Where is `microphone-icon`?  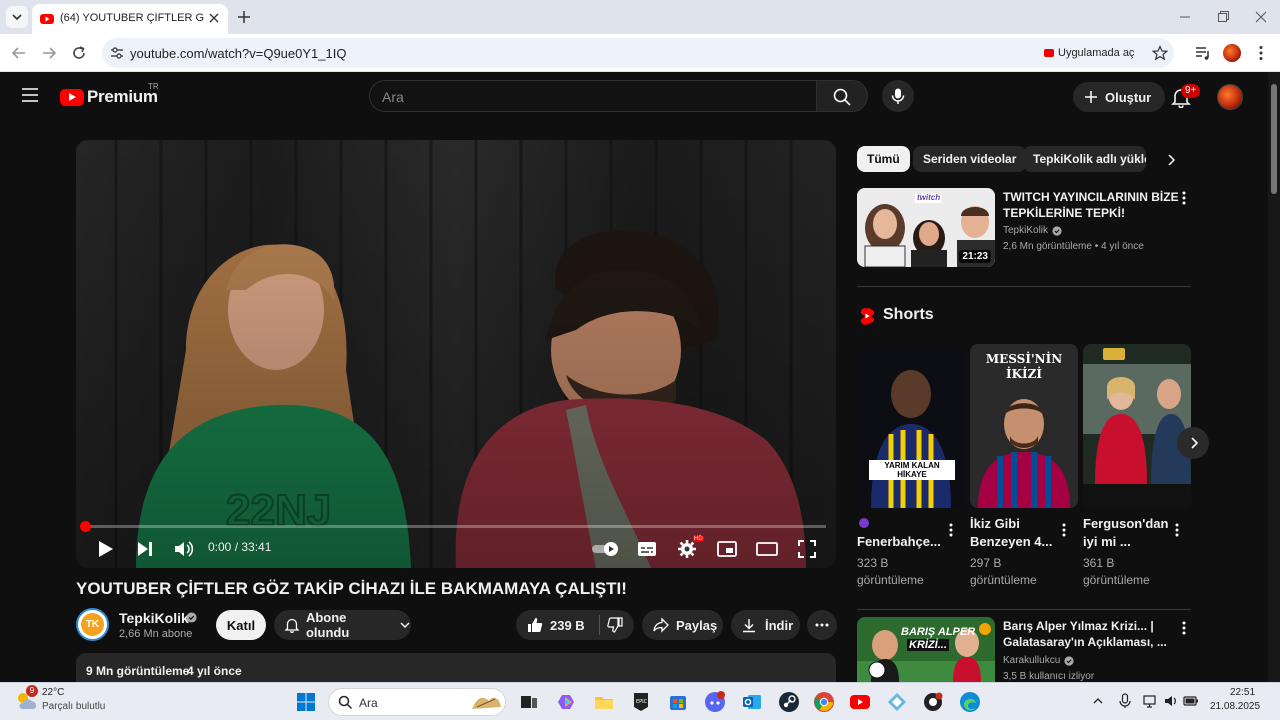 microphone-icon is located at coordinates (1125, 701).